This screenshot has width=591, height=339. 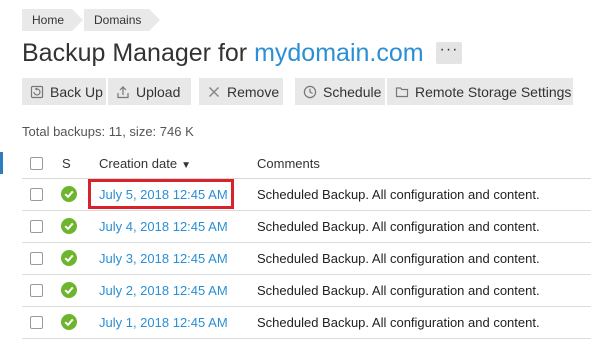 What do you see at coordinates (339, 53) in the screenshot?
I see `page-title-domain: mydomain.com` at bounding box center [339, 53].